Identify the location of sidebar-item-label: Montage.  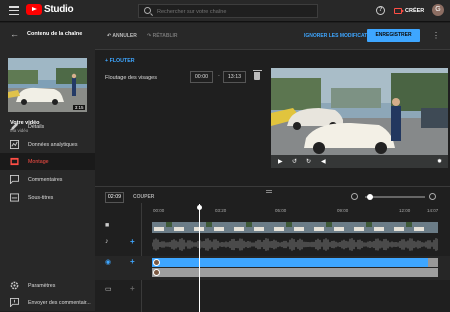
(38, 161).